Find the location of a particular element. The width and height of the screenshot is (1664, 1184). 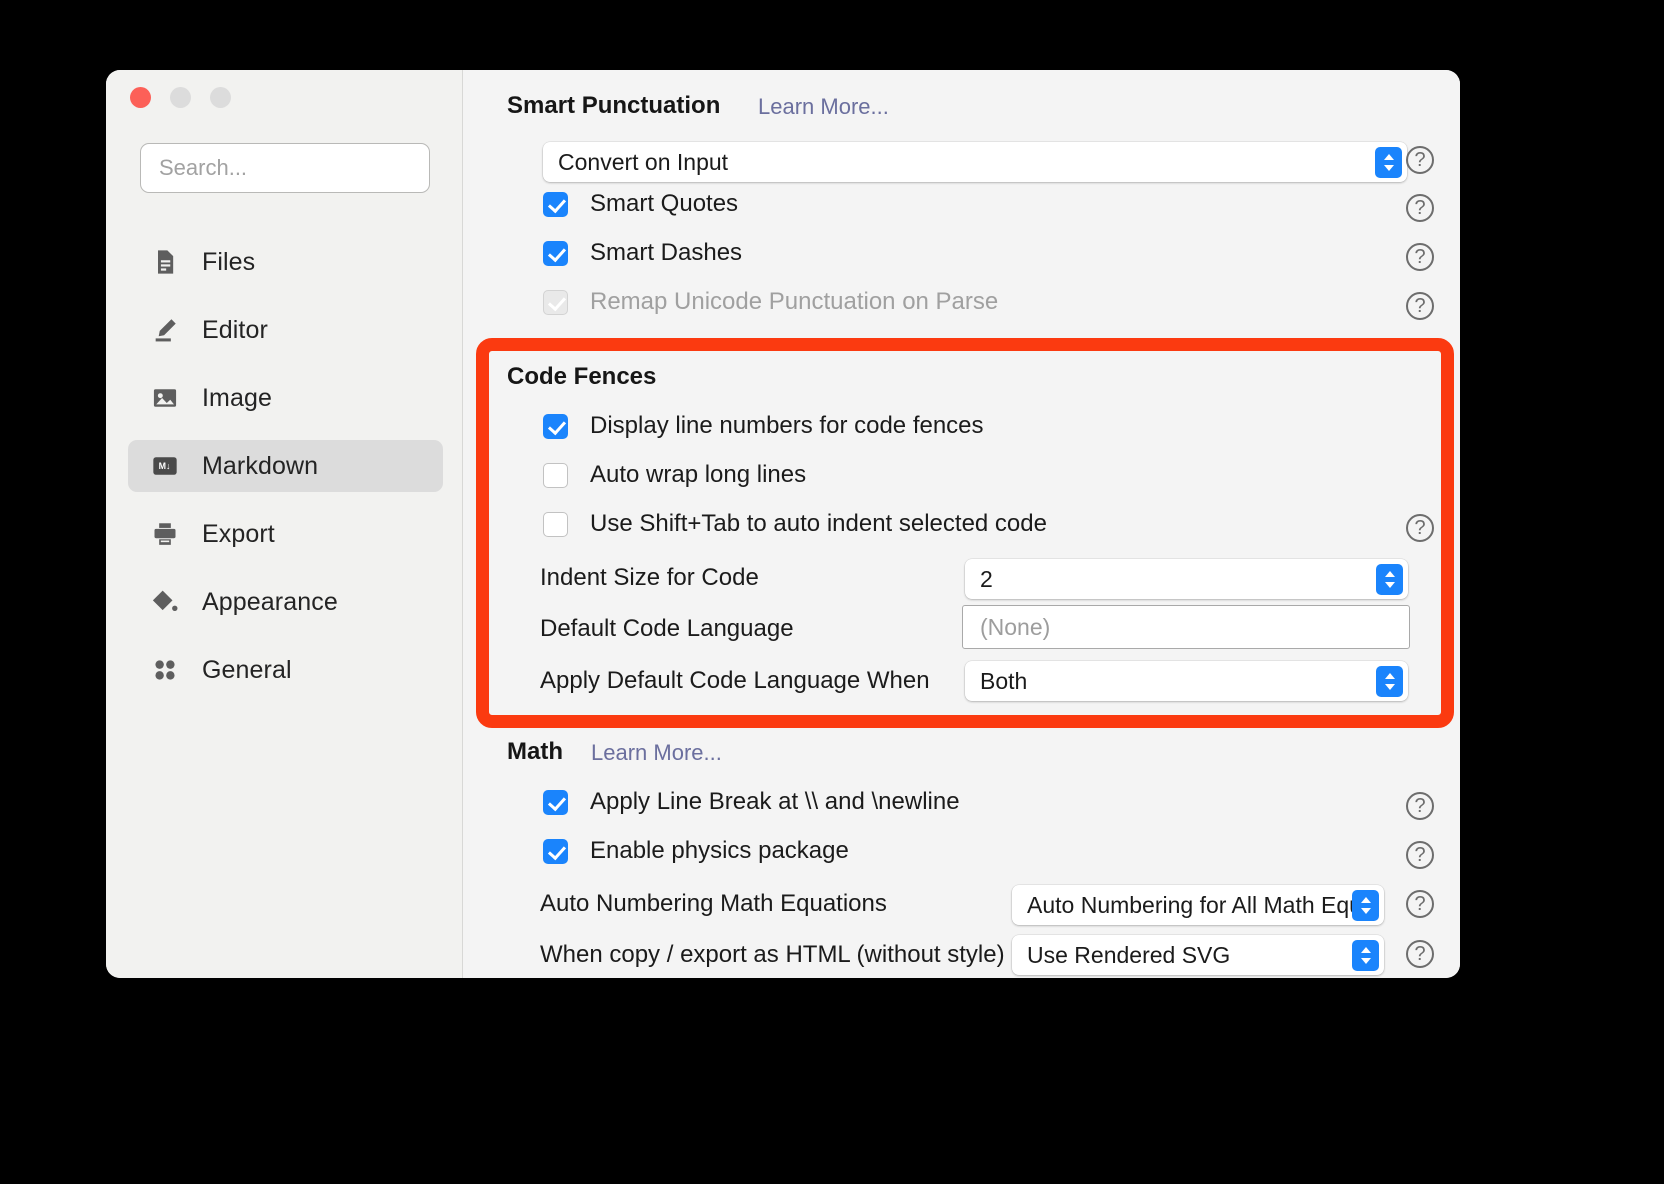

apply-when-label-wrap: Apply Default Code Language When is located at coordinates (735, 681).